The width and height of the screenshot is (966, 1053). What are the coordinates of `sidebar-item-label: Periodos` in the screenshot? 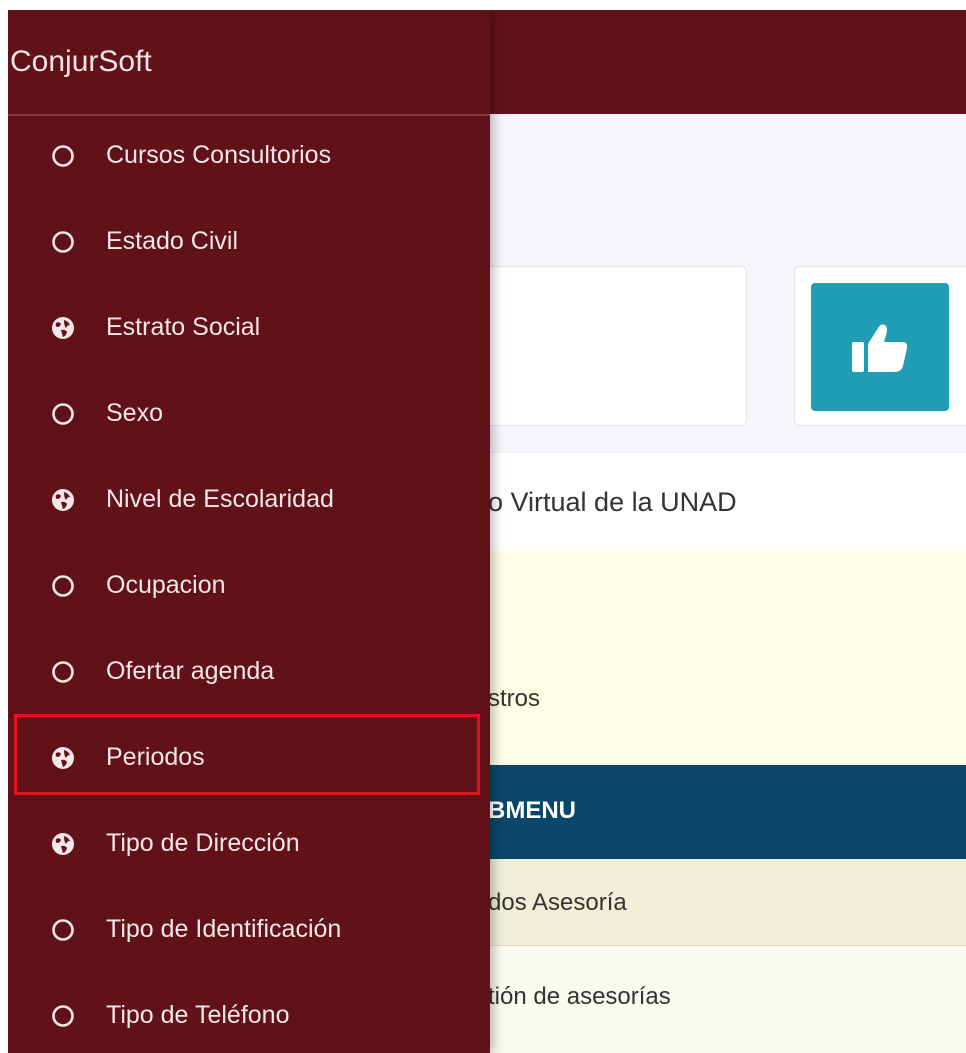 It's located at (155, 757).